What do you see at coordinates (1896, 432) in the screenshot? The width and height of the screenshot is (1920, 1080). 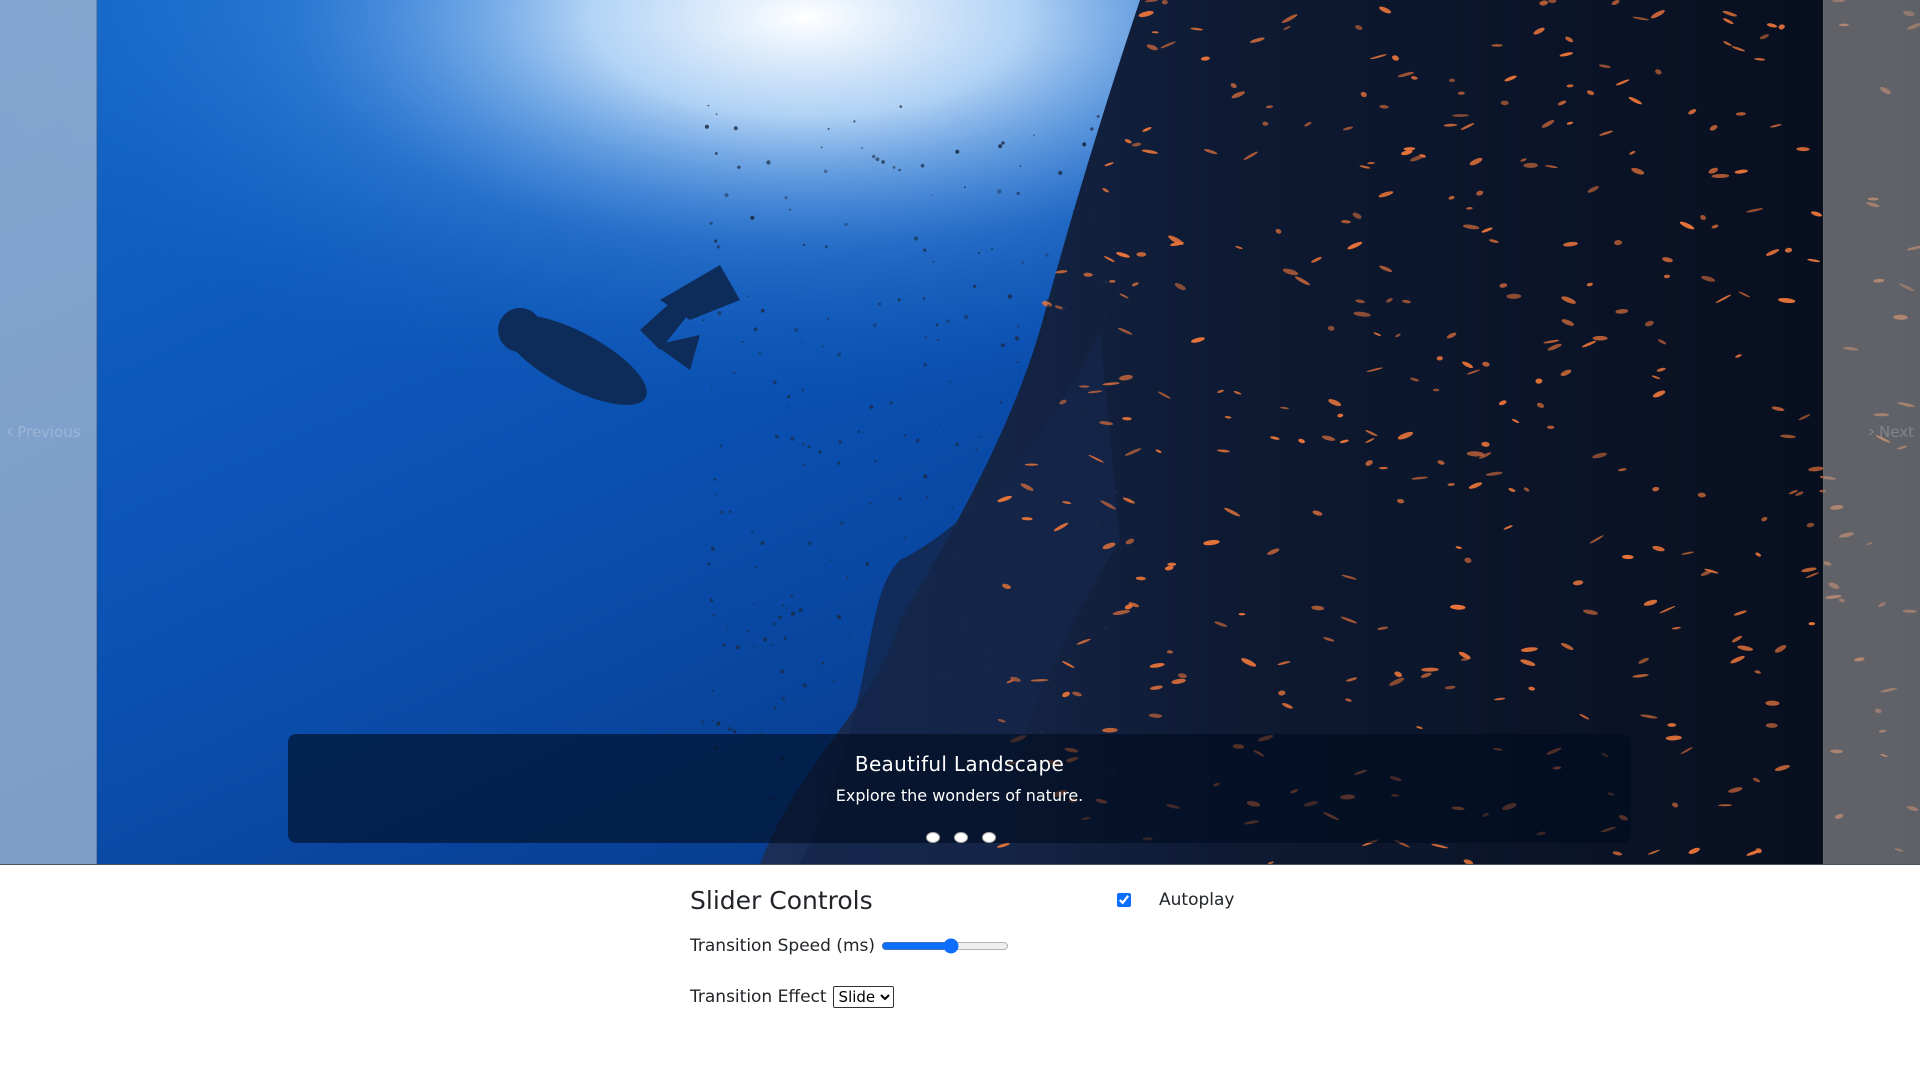 I see `next-button-label: Next` at bounding box center [1896, 432].